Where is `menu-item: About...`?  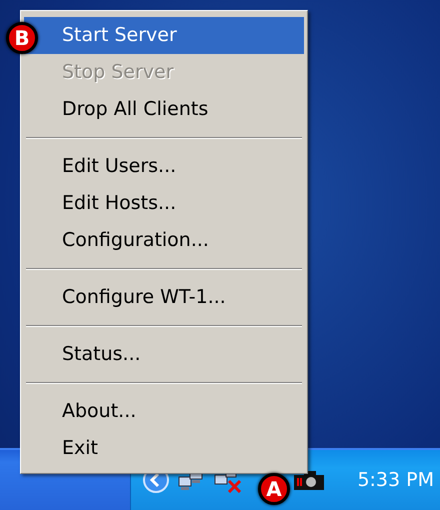
menu-item: About... is located at coordinates (164, 411).